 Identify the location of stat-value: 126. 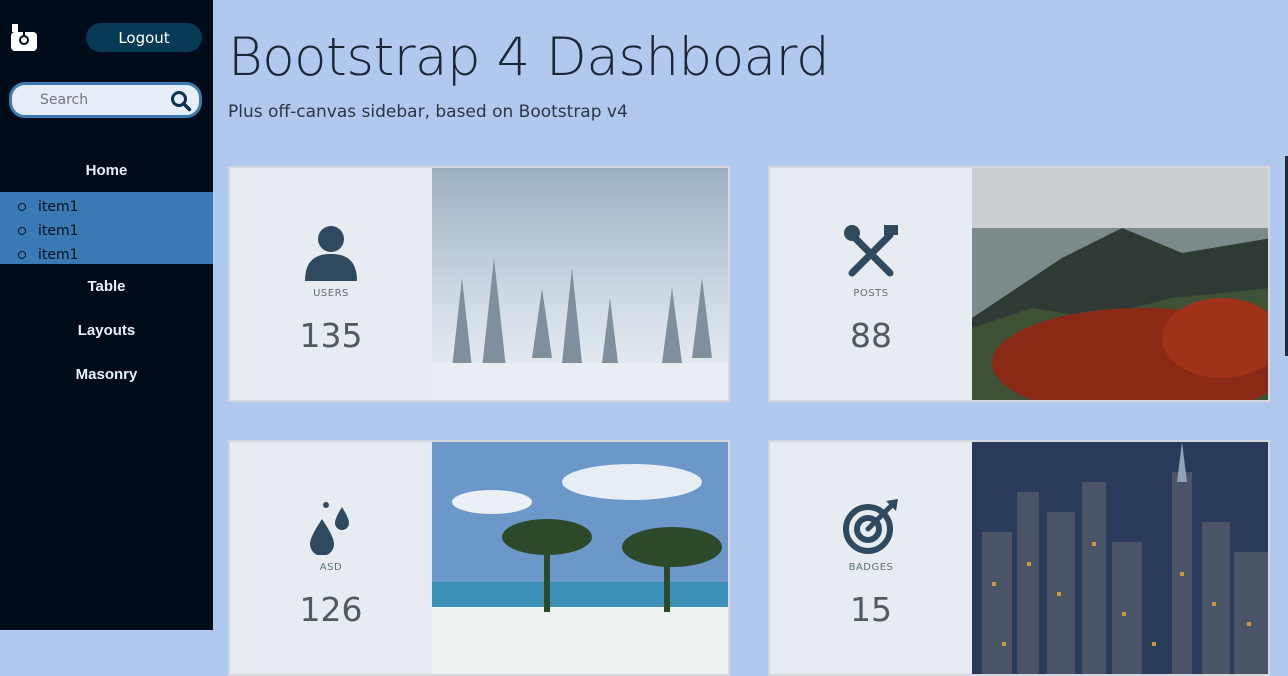
(331, 609).